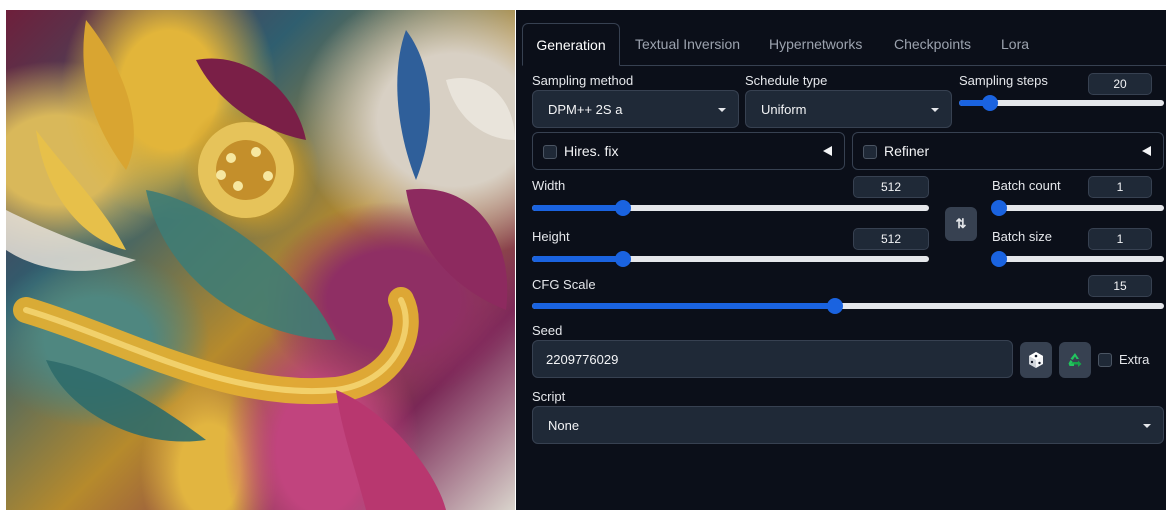 The image size is (1166, 510). What do you see at coordinates (688, 151) in the screenshot?
I see `hires-fix-accordion: Hires. fix` at bounding box center [688, 151].